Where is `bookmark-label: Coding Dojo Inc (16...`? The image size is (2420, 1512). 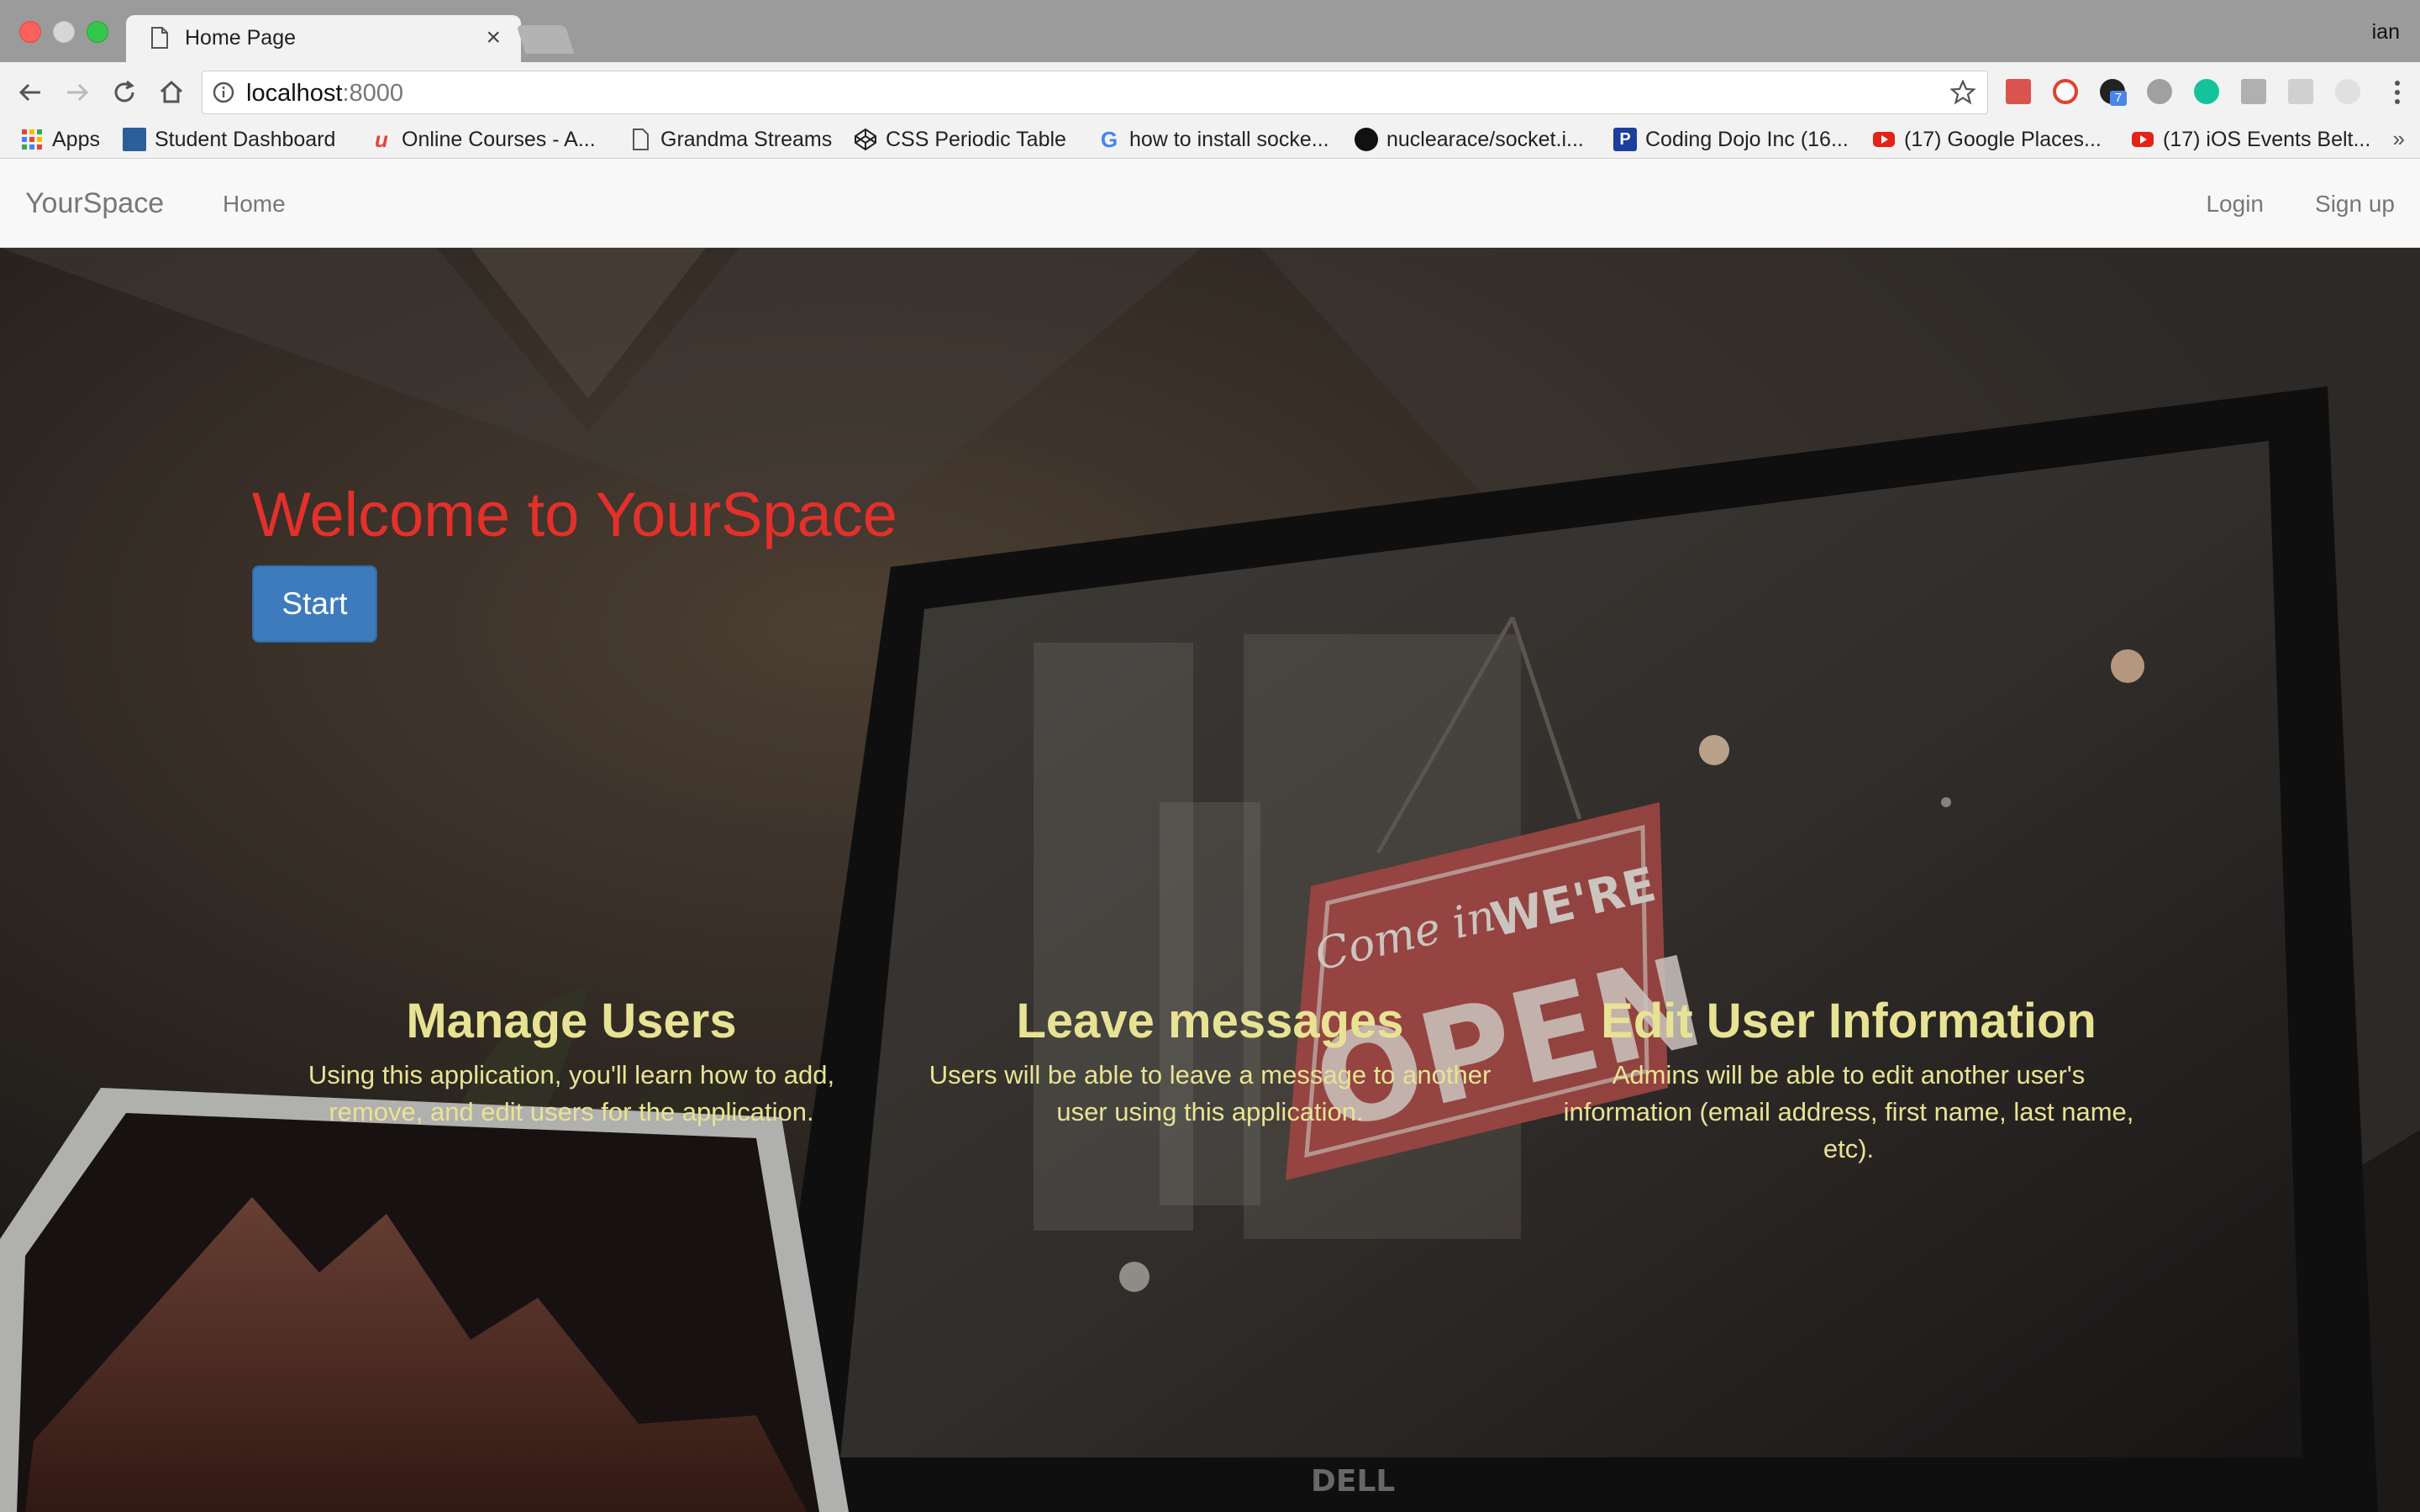 bookmark-label: Coding Dojo Inc (16... is located at coordinates (1747, 139).